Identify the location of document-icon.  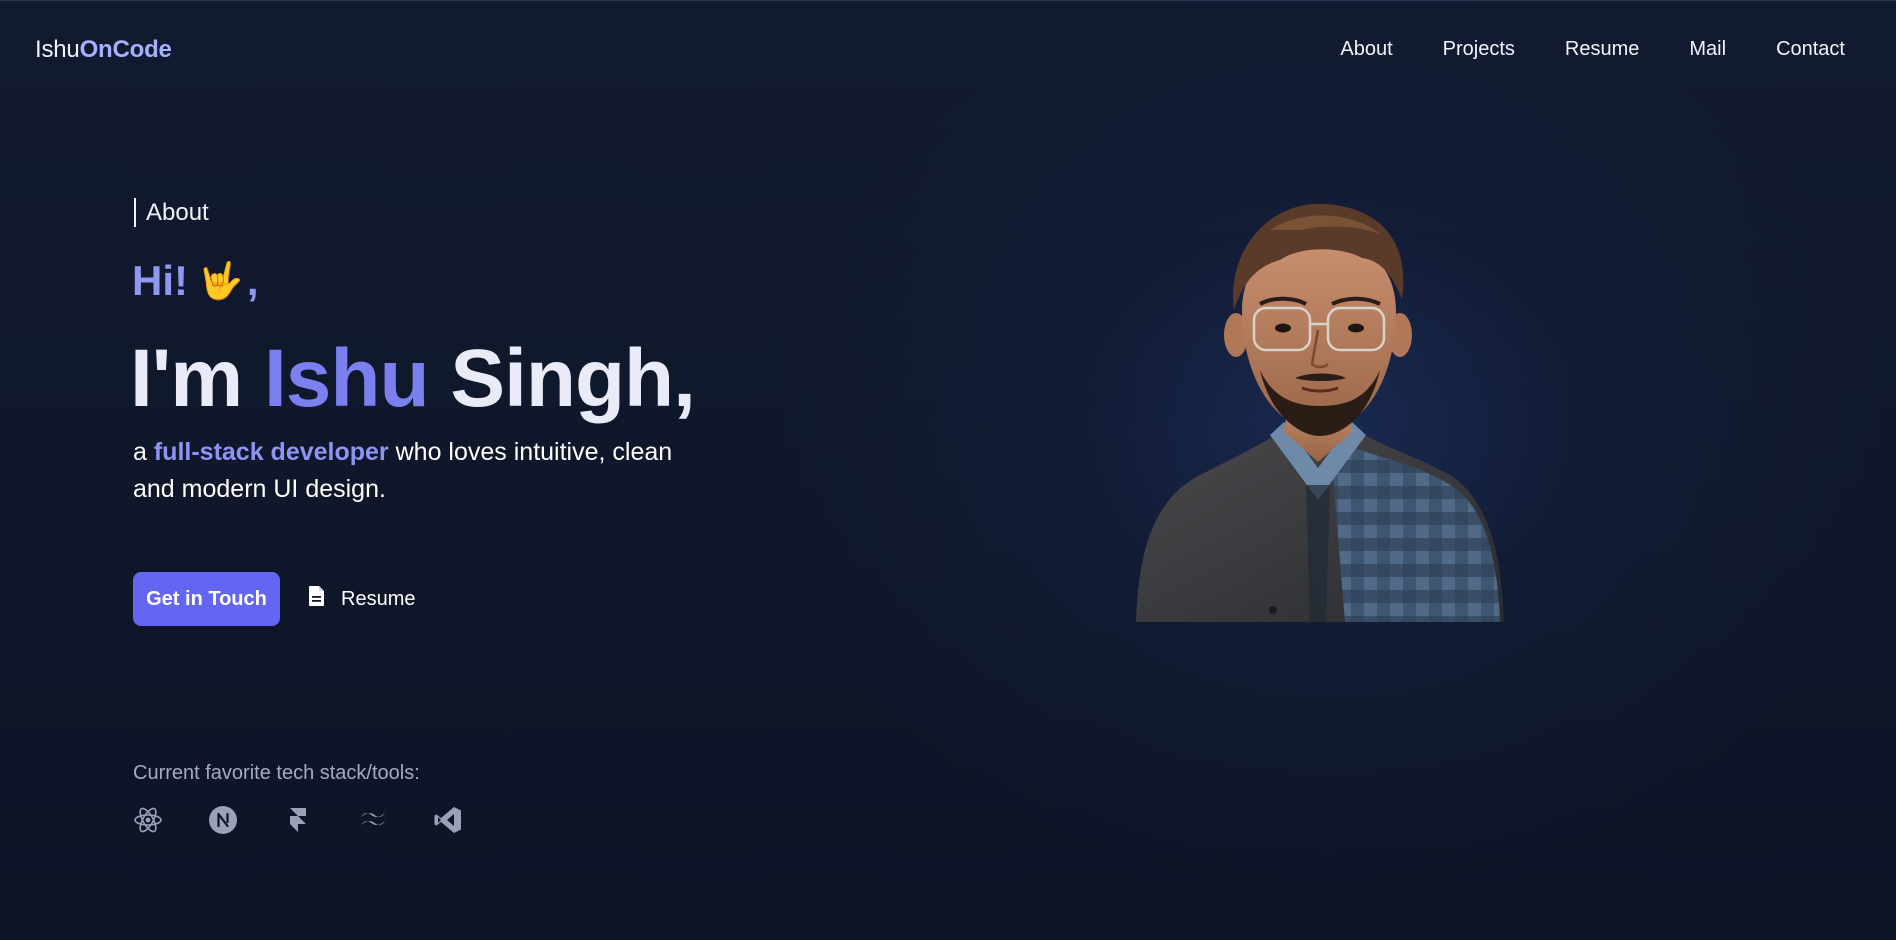
(317, 599).